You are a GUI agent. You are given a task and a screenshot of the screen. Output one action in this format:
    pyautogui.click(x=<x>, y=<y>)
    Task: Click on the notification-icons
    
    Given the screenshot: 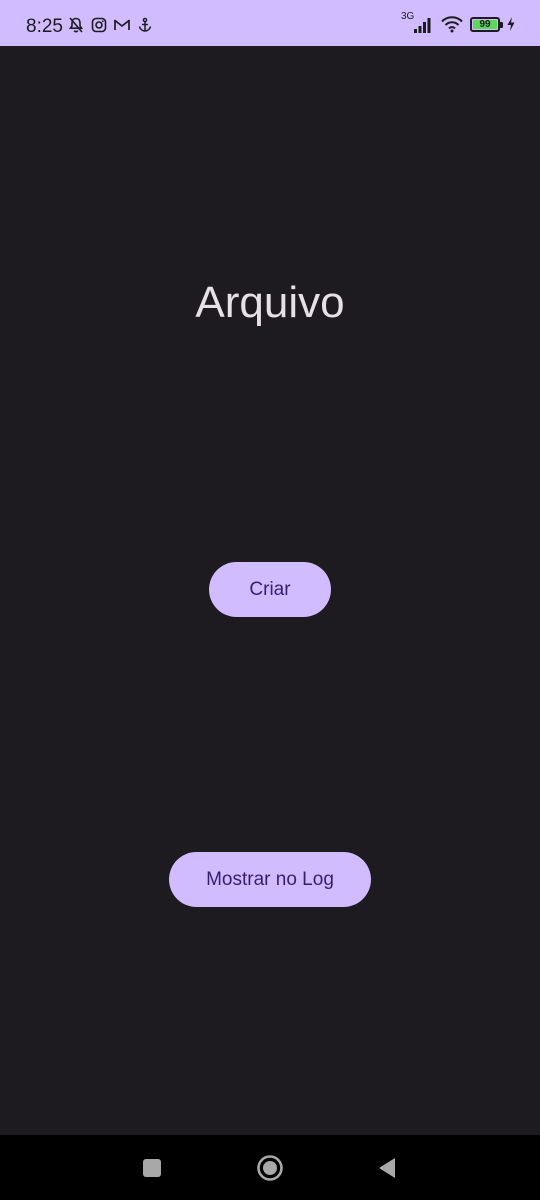 What is the action you would take?
    pyautogui.click(x=110, y=25)
    